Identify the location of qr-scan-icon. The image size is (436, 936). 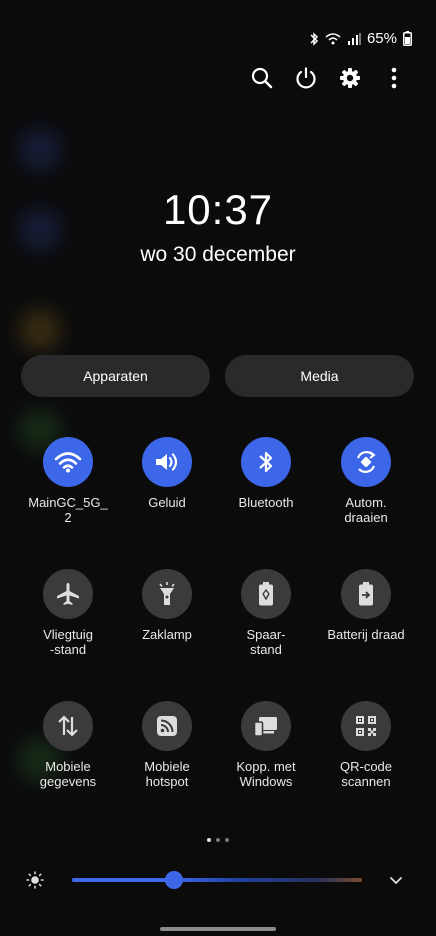
(366, 726).